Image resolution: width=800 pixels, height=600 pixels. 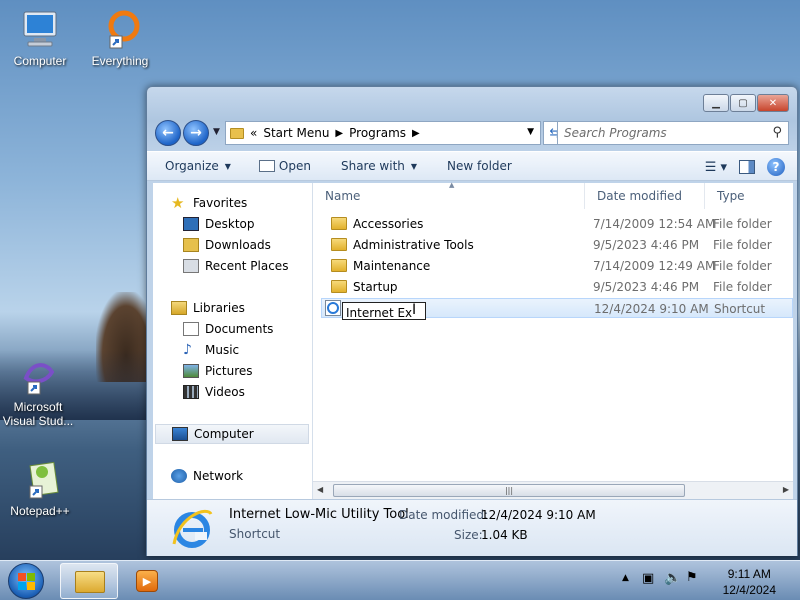 What do you see at coordinates (452, 185) in the screenshot?
I see `sort-ascending-icon: ▲` at bounding box center [452, 185].